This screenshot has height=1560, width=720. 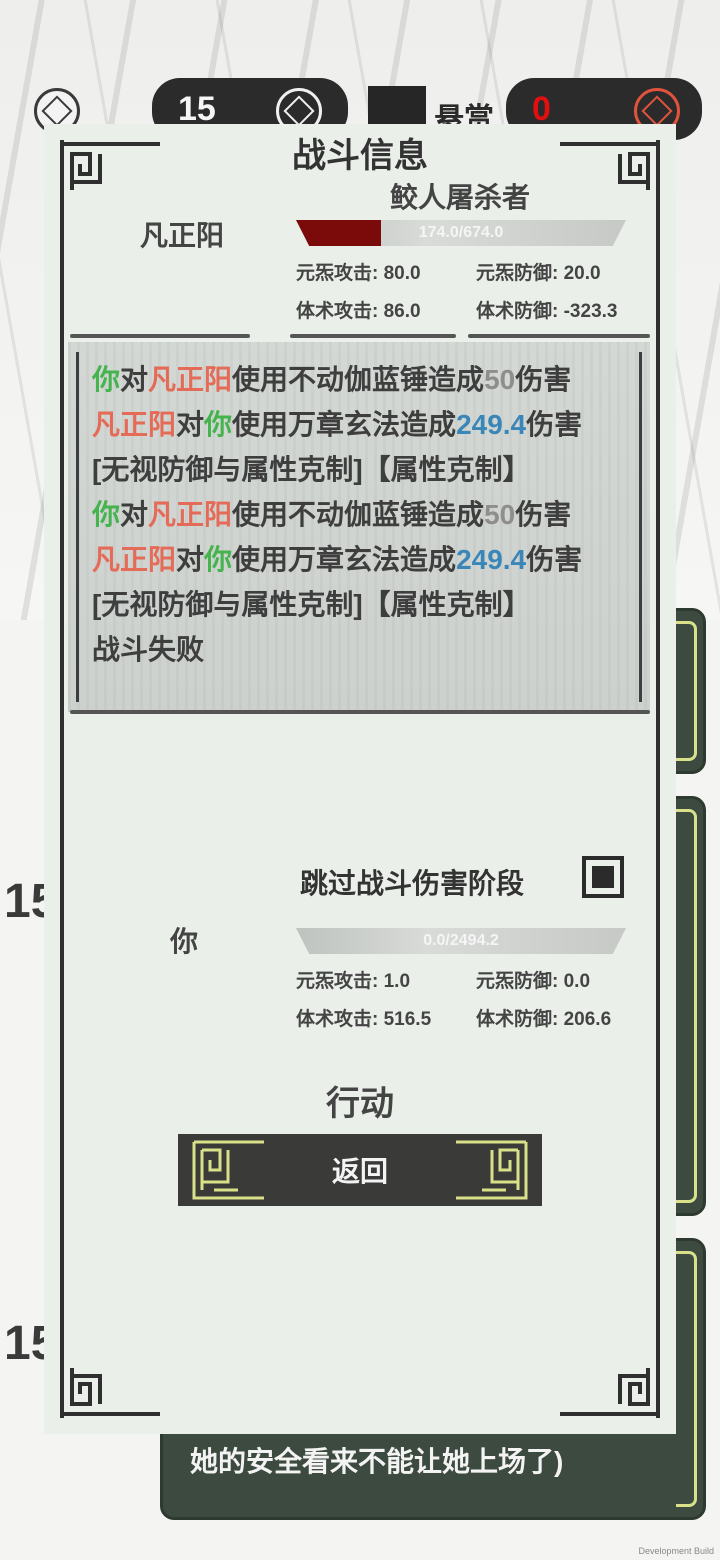 I want to click on player-ti-defense: 体术防御: 206.6, so click(x=544, y=1019).